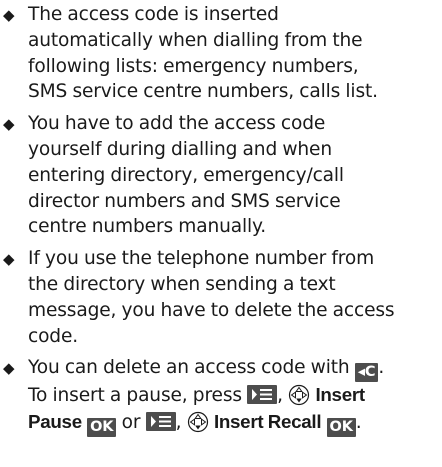 The width and height of the screenshot is (442, 467). What do you see at coordinates (135, 396) in the screenshot?
I see `insert-pause-text: To insert a pause, press` at bounding box center [135, 396].